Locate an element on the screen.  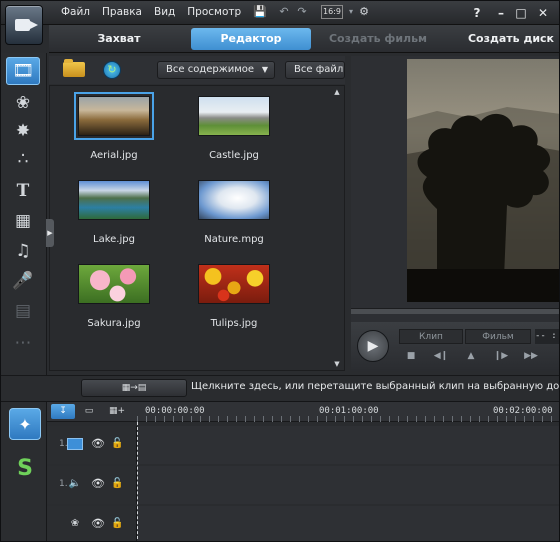
tab-editor: Редактор is located at coordinates (251, 39).